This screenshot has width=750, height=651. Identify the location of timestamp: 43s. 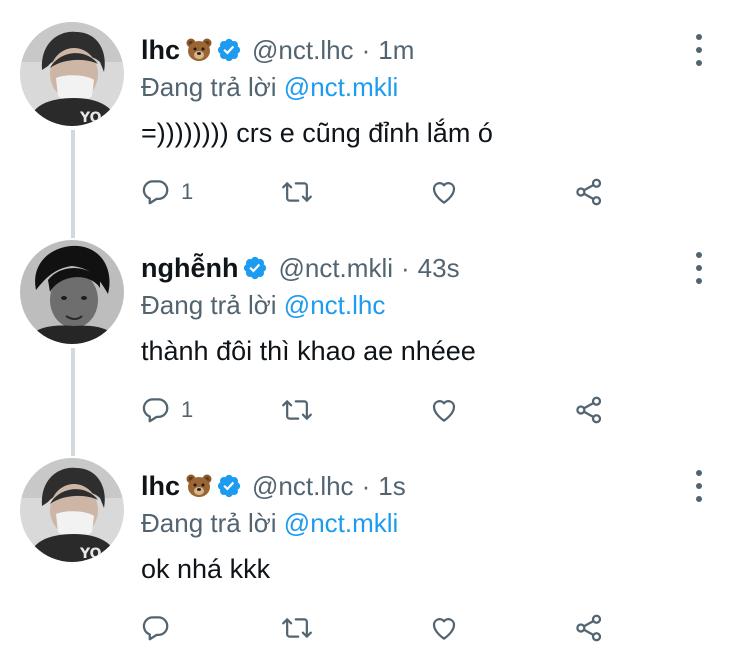
(439, 268).